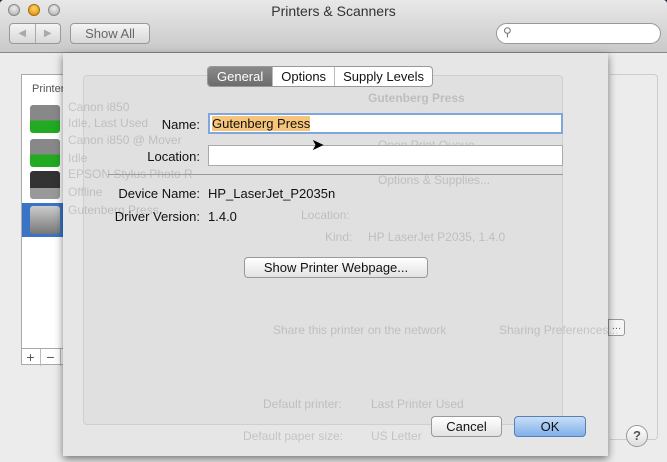  Describe the element at coordinates (125, 140) in the screenshot. I see `ghost-printer-name: Canon i850 @ Mover` at that location.